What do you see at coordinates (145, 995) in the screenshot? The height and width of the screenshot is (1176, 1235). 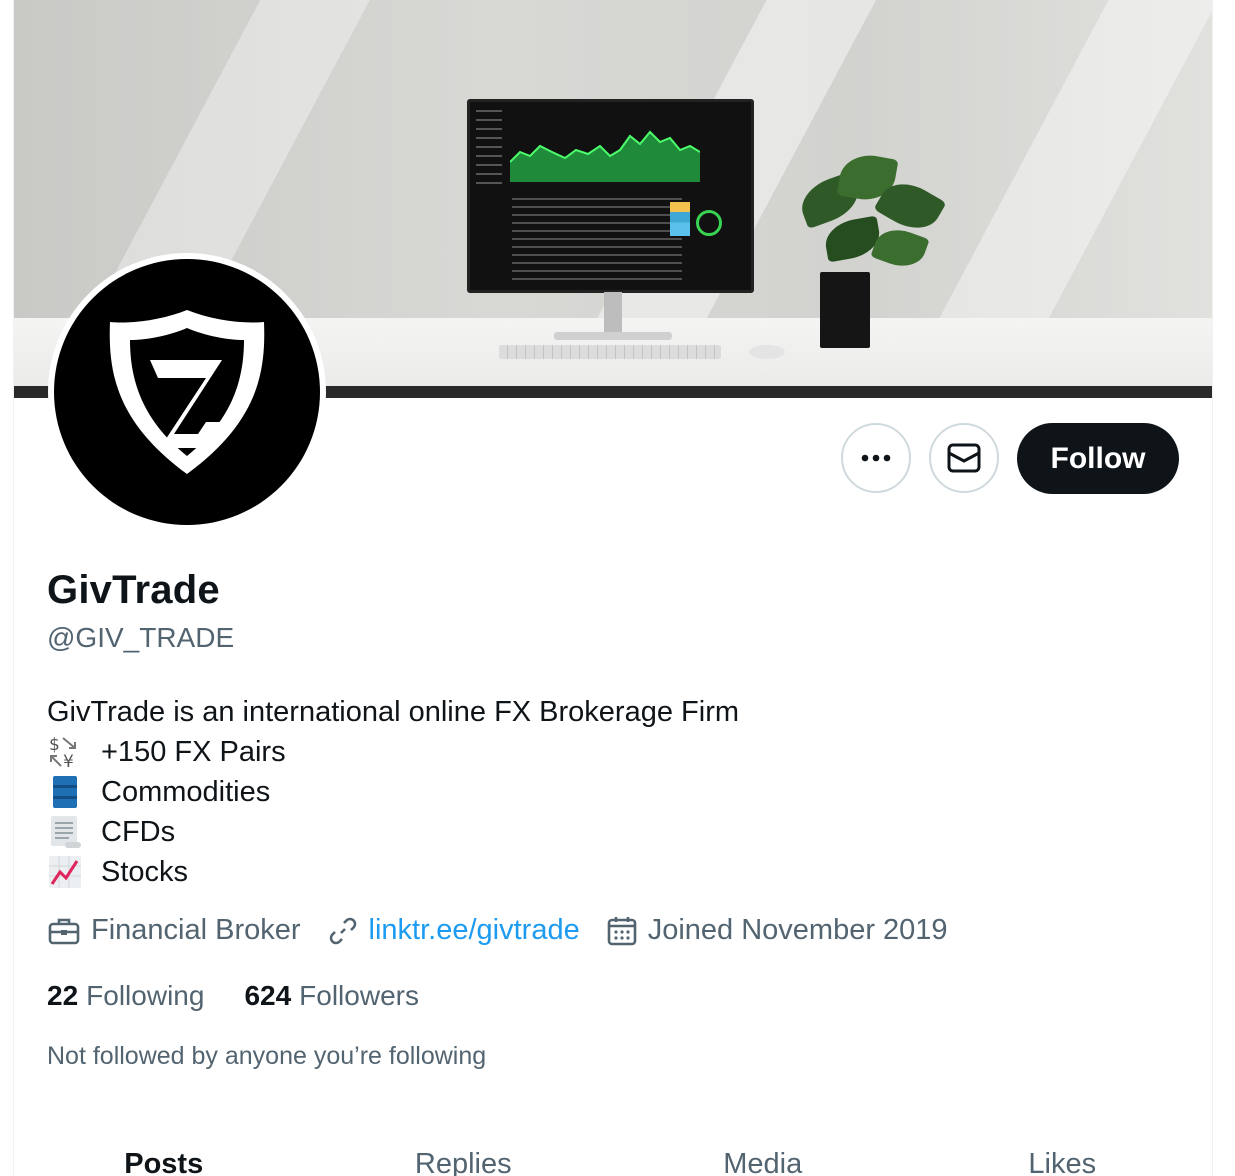 I see `following-label: Following` at bounding box center [145, 995].